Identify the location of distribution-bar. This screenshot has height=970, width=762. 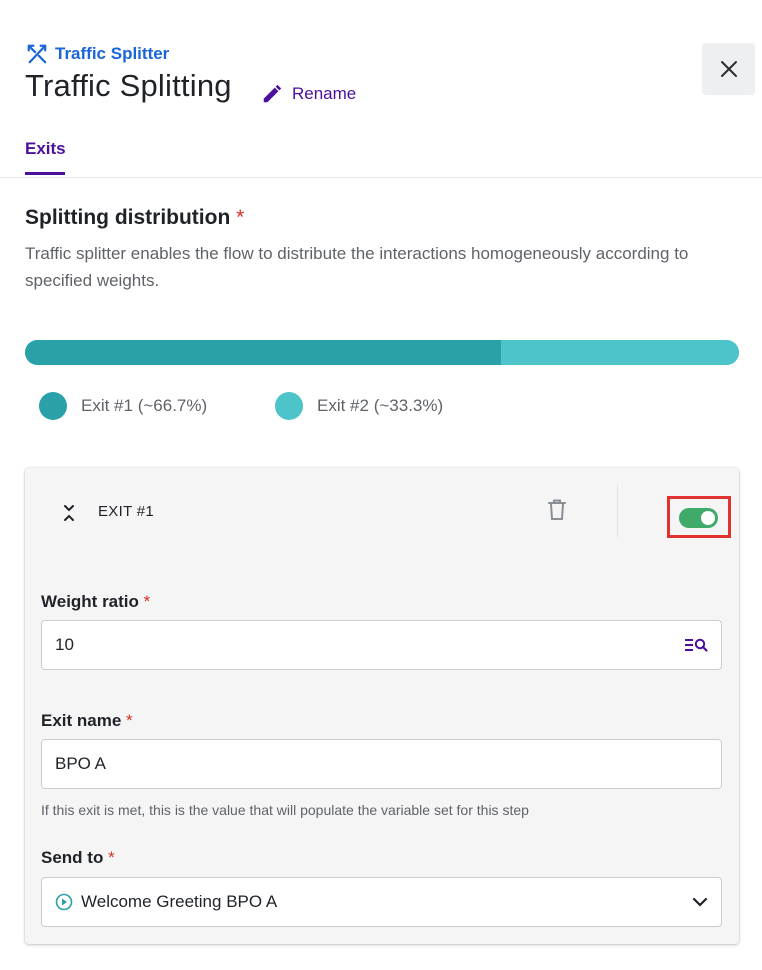
(382, 352).